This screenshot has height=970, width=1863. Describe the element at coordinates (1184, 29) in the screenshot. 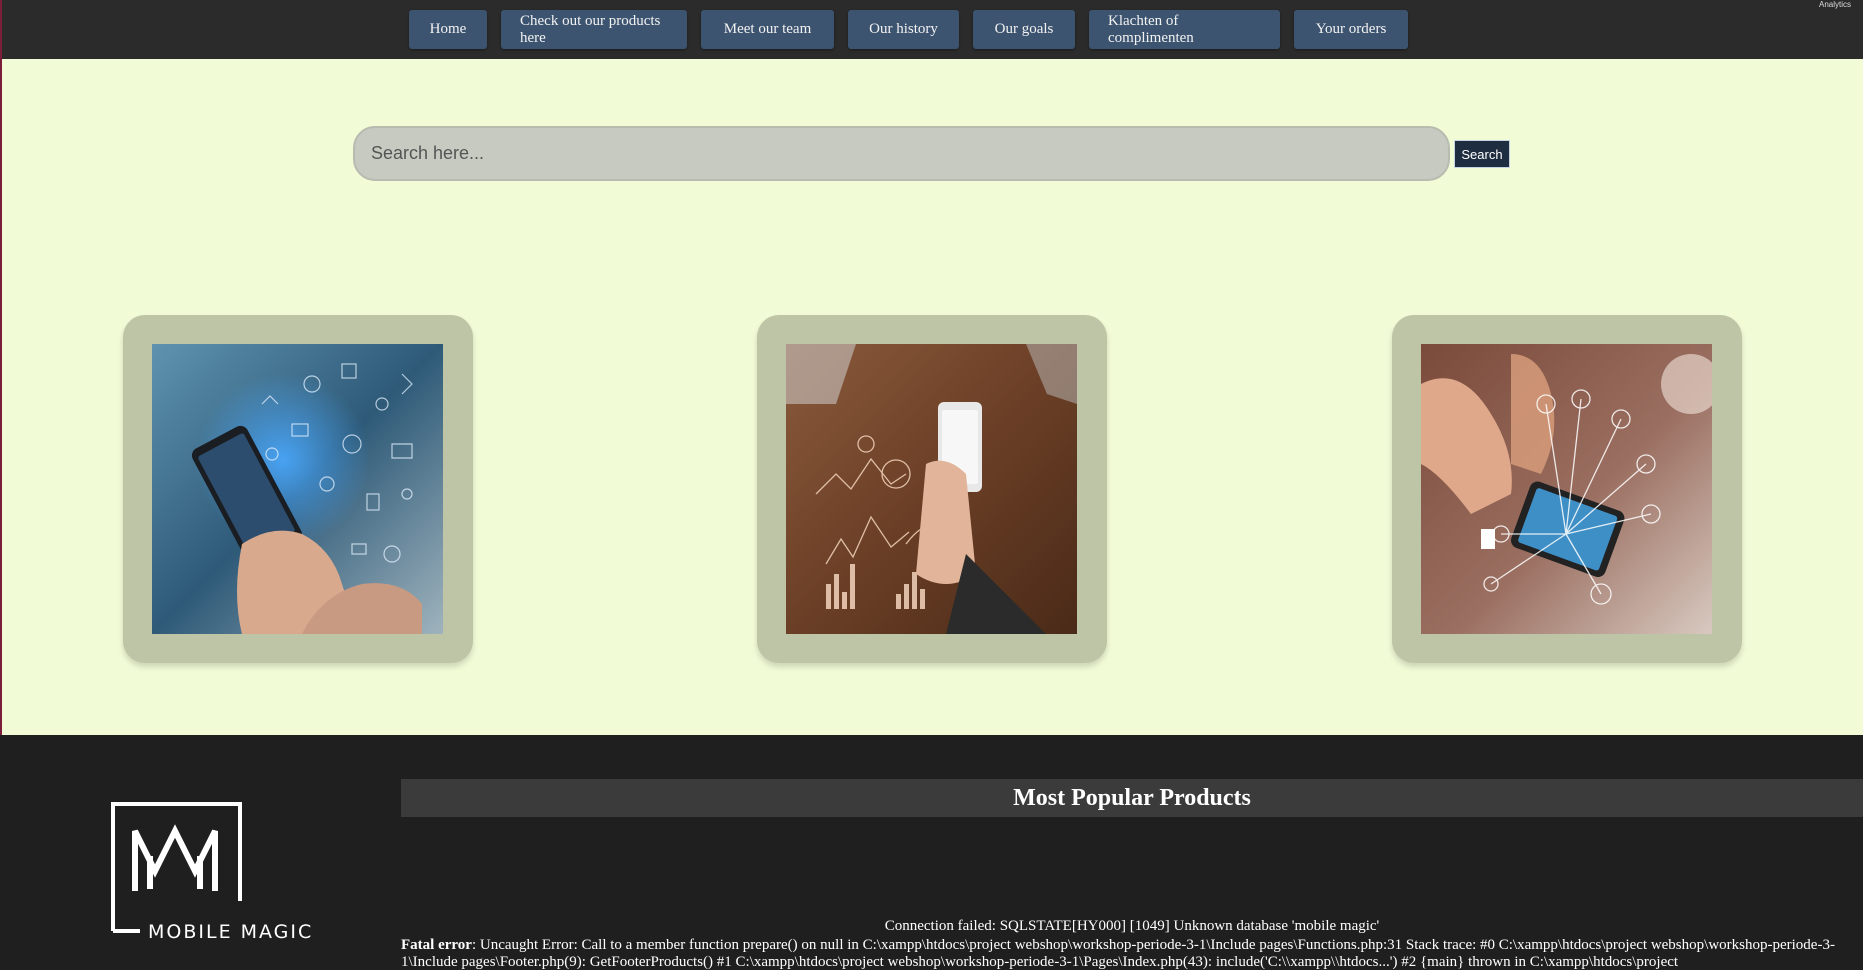

I see `nav-complaints-button: Klachten of complimenten` at that location.